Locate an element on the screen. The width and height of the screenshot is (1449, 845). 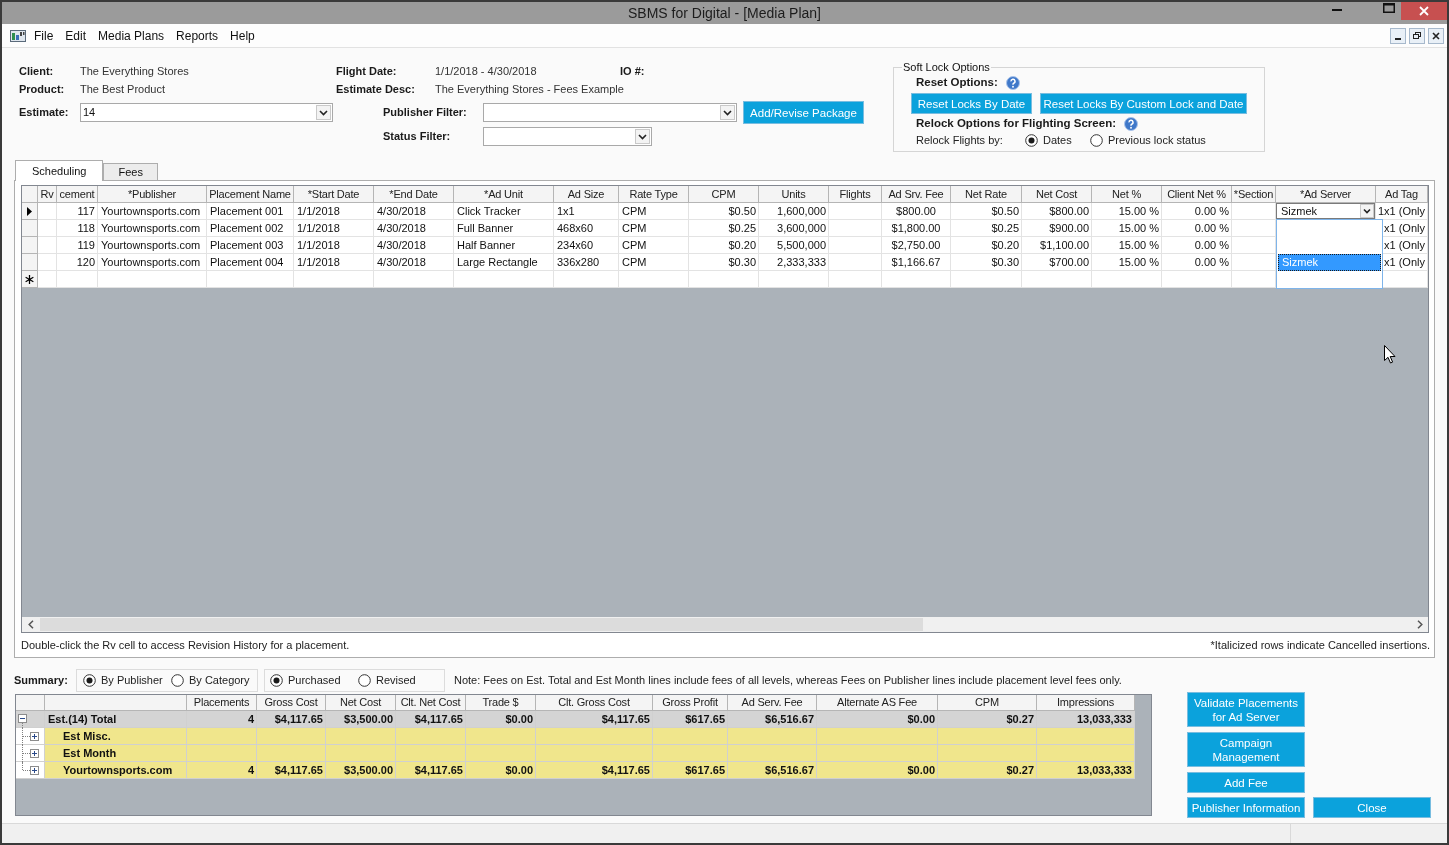
column-header: Placement Name is located at coordinates (250, 194).